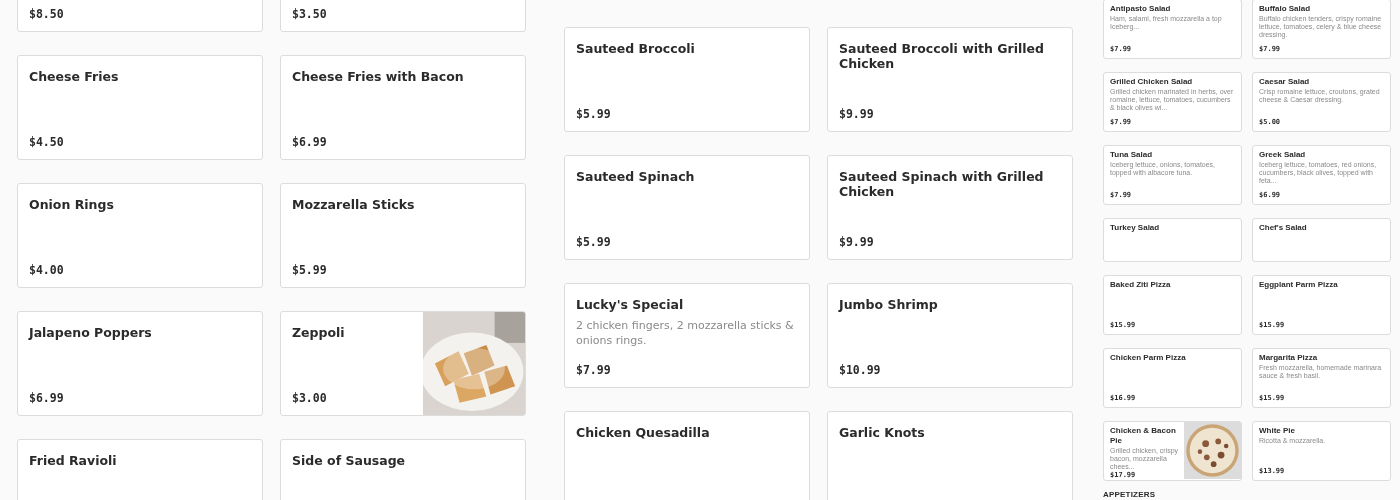  What do you see at coordinates (594, 370) in the screenshot?
I see `item-price: $7.99` at bounding box center [594, 370].